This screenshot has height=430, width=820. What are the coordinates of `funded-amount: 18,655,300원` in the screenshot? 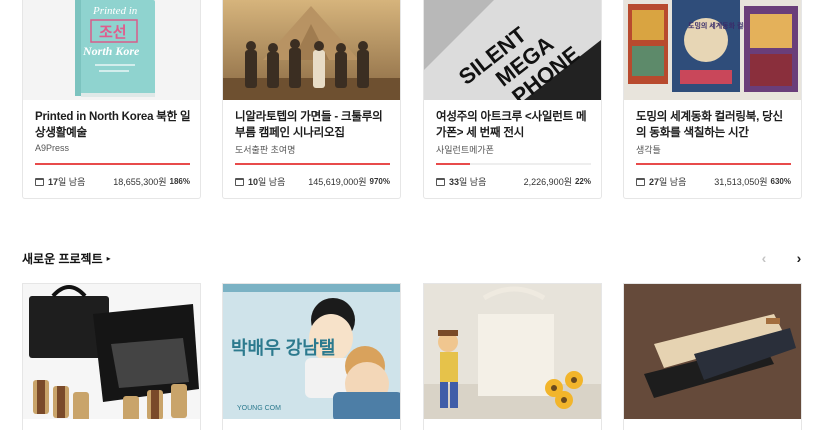 It's located at (140, 182).